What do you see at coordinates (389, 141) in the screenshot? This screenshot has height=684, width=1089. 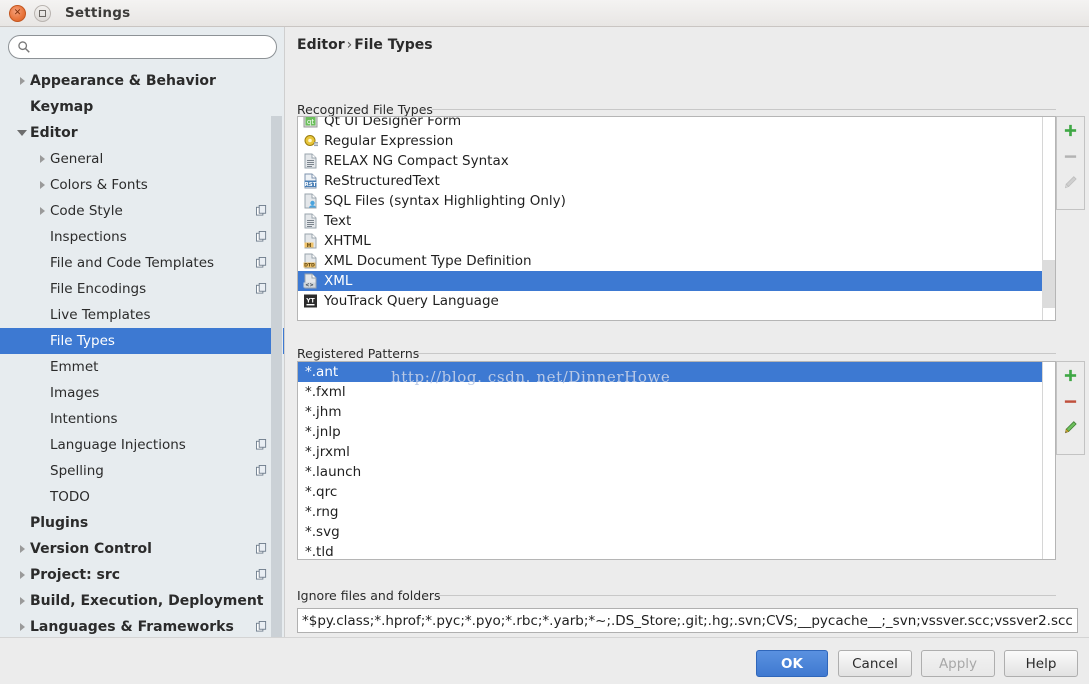 I see `file-type-label: Regular Expression` at bounding box center [389, 141].